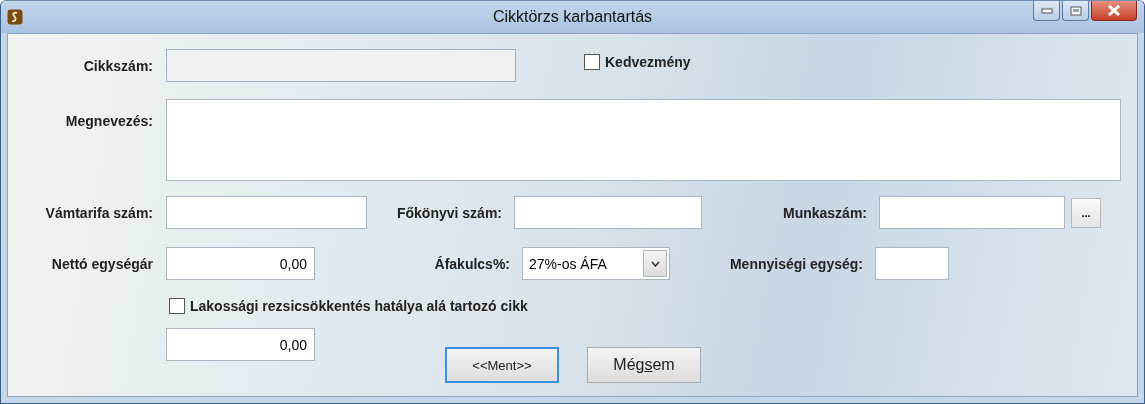  Describe the element at coordinates (240, 263) in the screenshot. I see `net-price-field: 0,00` at that location.